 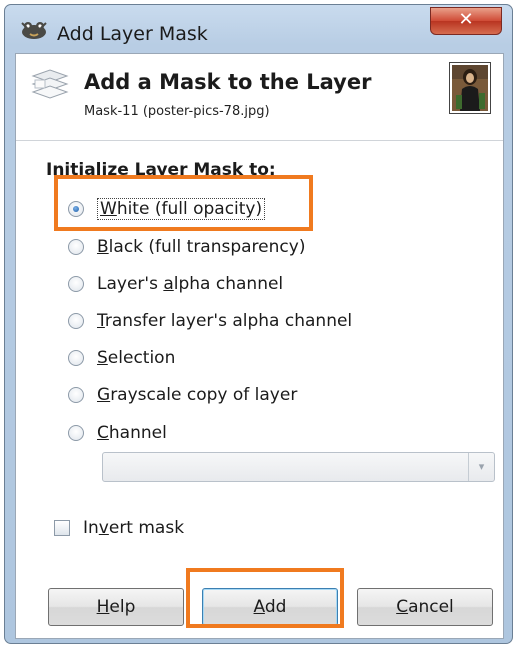 What do you see at coordinates (136, 358) in the screenshot?
I see `radio-label: Selection` at bounding box center [136, 358].